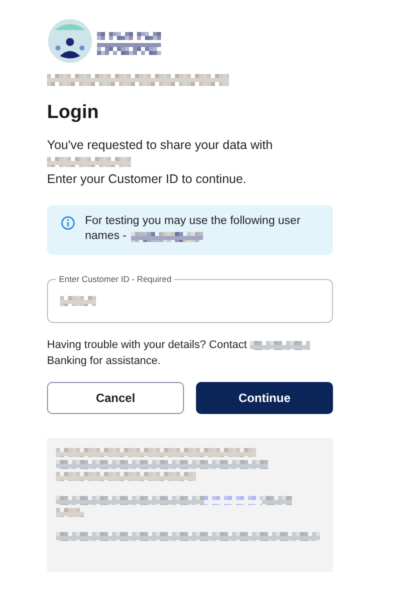 The image size is (405, 605). What do you see at coordinates (264, 398) in the screenshot?
I see `continue-button: Continue` at bounding box center [264, 398].